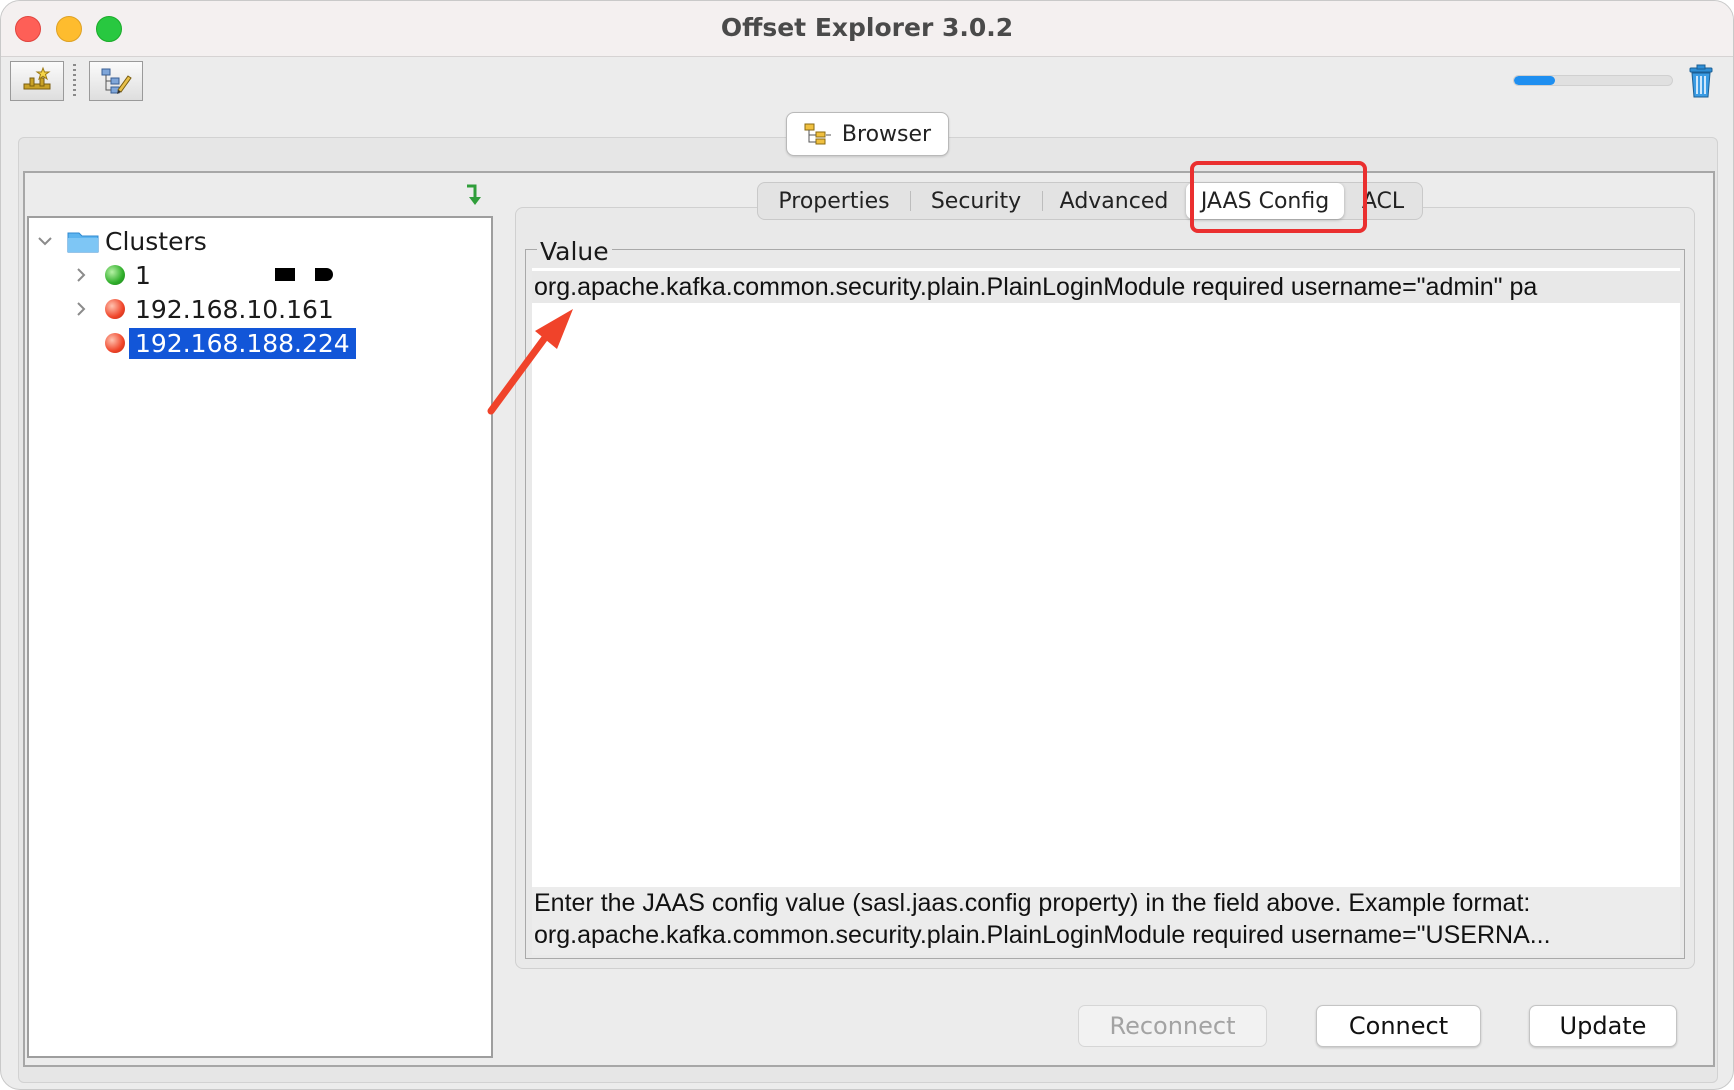 This screenshot has height=1090, width=1734. I want to click on chevron-down-icon, so click(45, 241).